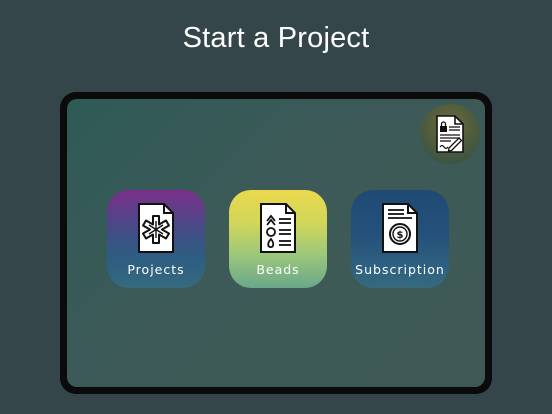  What do you see at coordinates (276, 38) in the screenshot?
I see `page-title: Start a Project` at bounding box center [276, 38].